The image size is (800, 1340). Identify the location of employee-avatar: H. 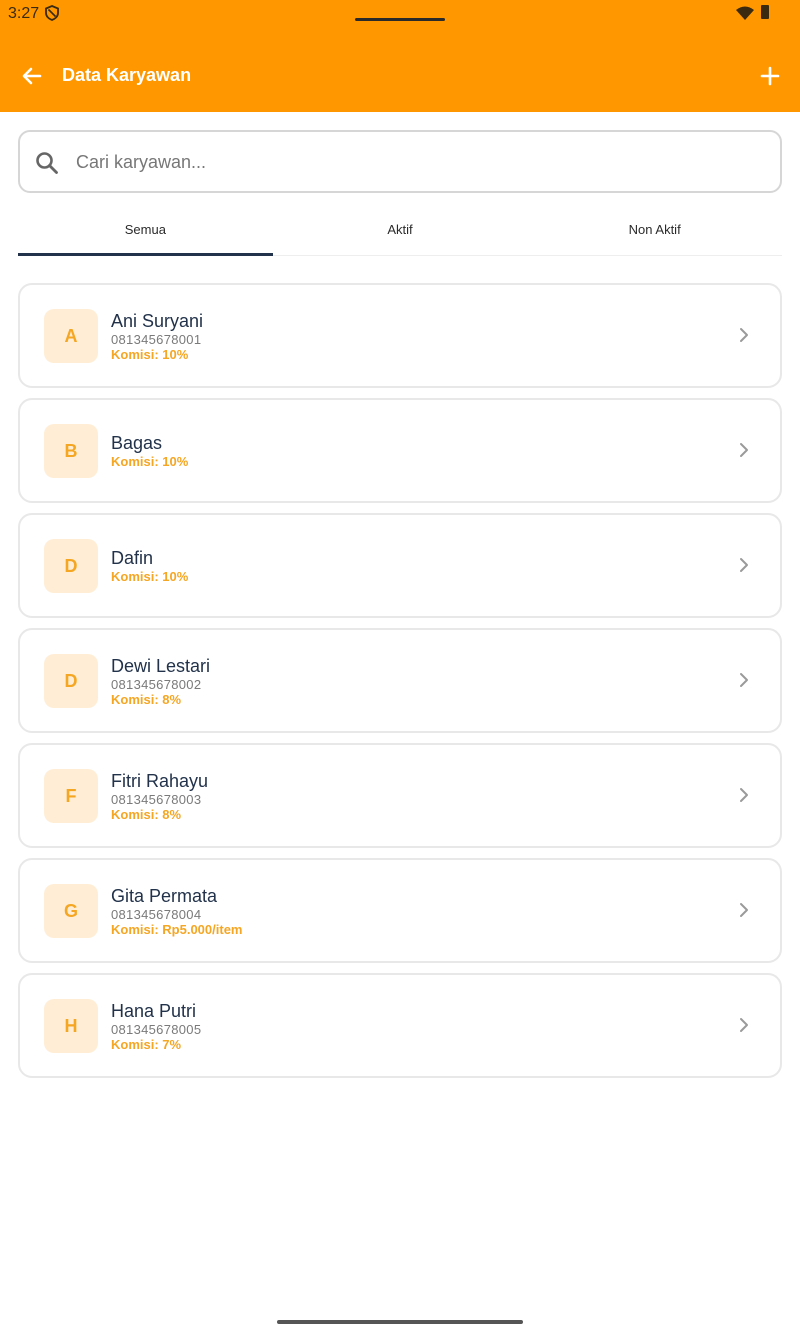
(71, 1026).